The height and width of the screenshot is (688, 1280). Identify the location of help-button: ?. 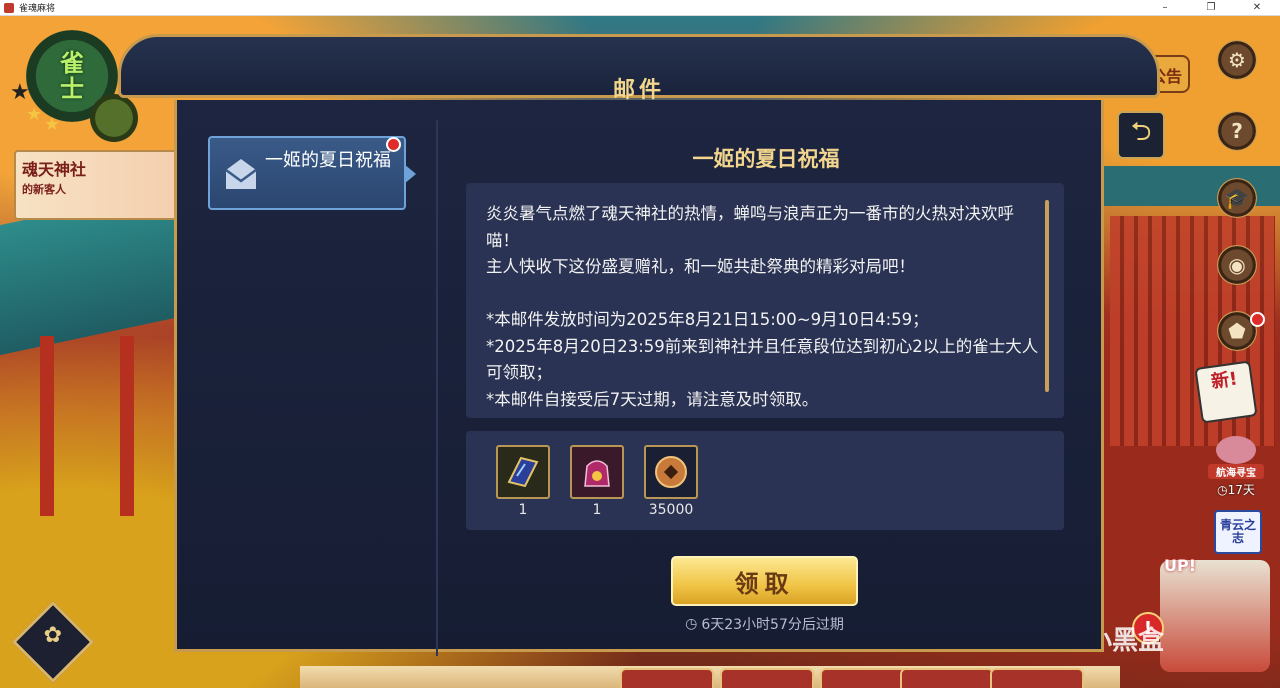
(1237, 131).